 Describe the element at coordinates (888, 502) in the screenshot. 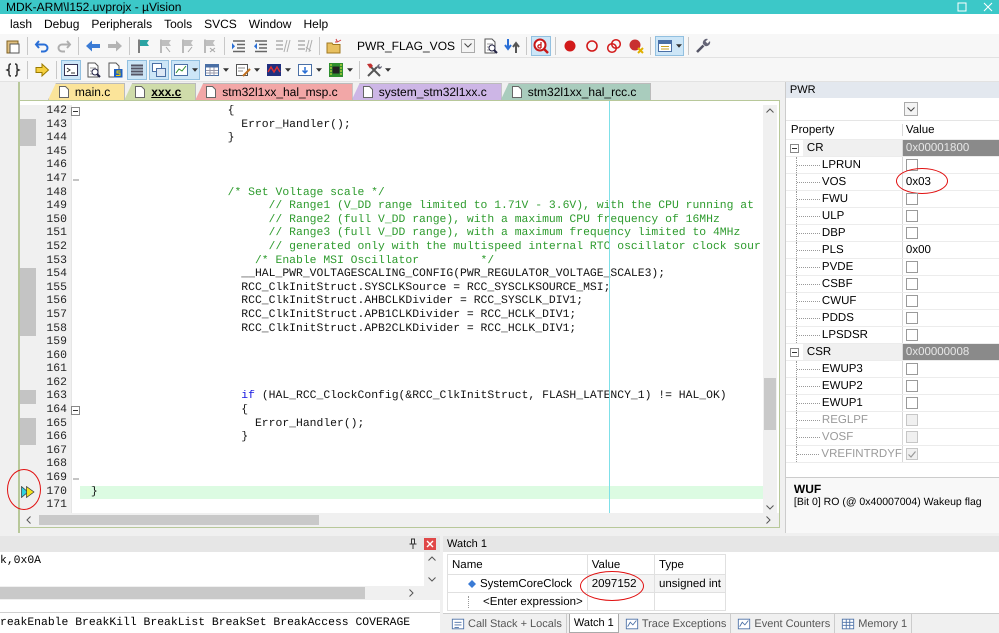

I see `description-text: [Bit 0] RO (@ 0x40007004) Wakeup flag` at that location.